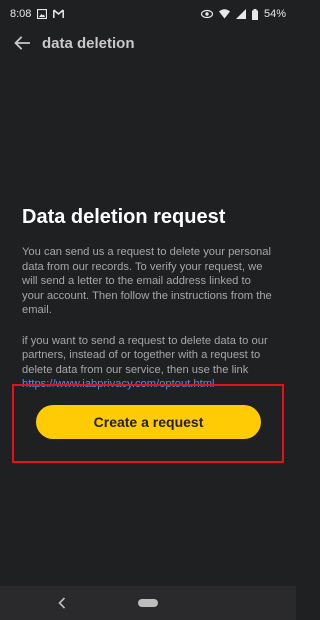  What do you see at coordinates (240, 14) in the screenshot?
I see `signal-icon` at bounding box center [240, 14].